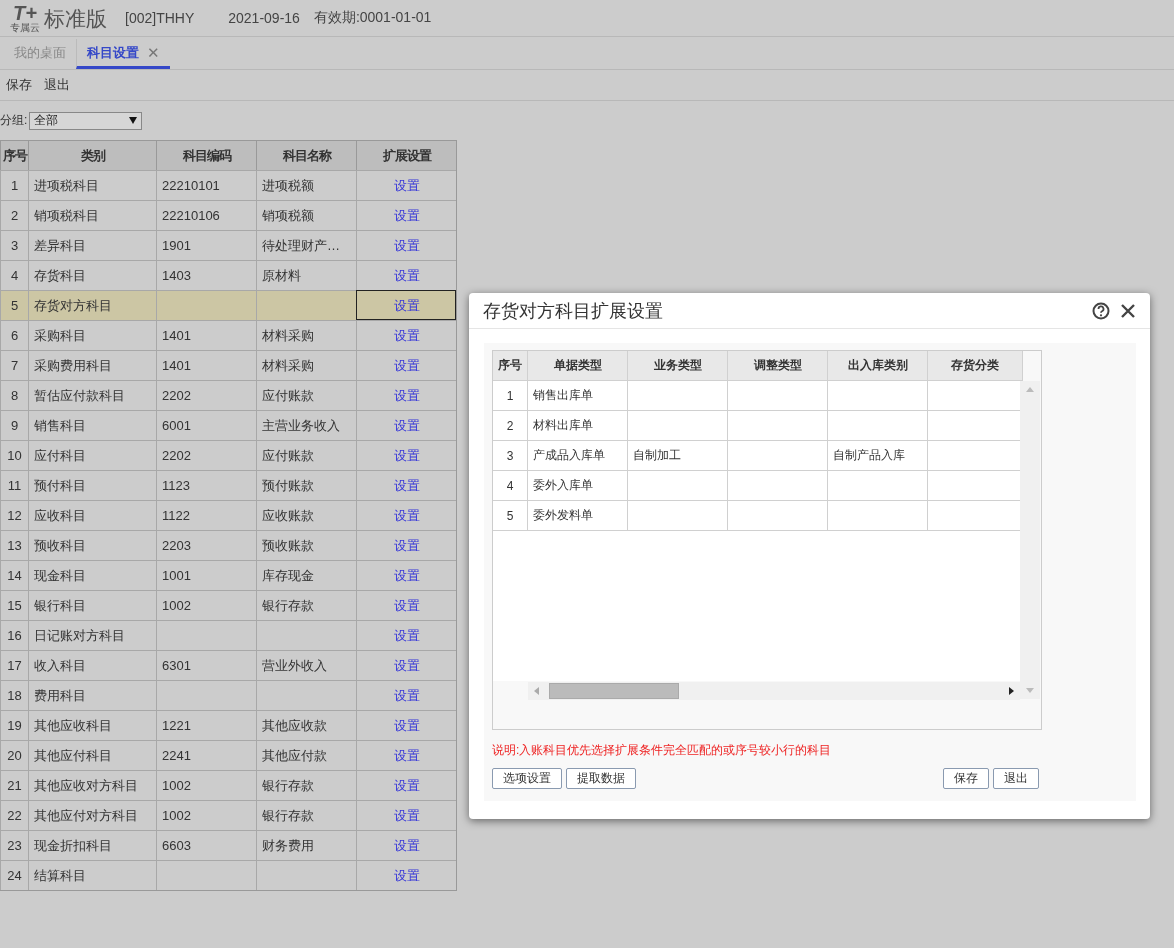 The height and width of the screenshot is (948, 1174). I want to click on table-cell: 11, so click(14, 485).